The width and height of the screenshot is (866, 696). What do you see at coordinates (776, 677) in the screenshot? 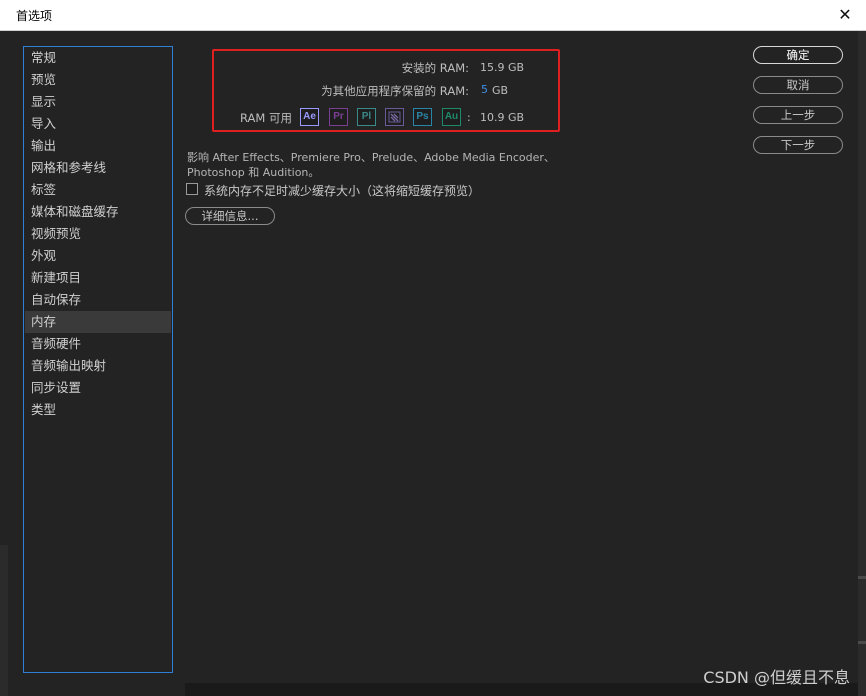
I see `watermark-text: CSDN @但缓且不息` at bounding box center [776, 677].